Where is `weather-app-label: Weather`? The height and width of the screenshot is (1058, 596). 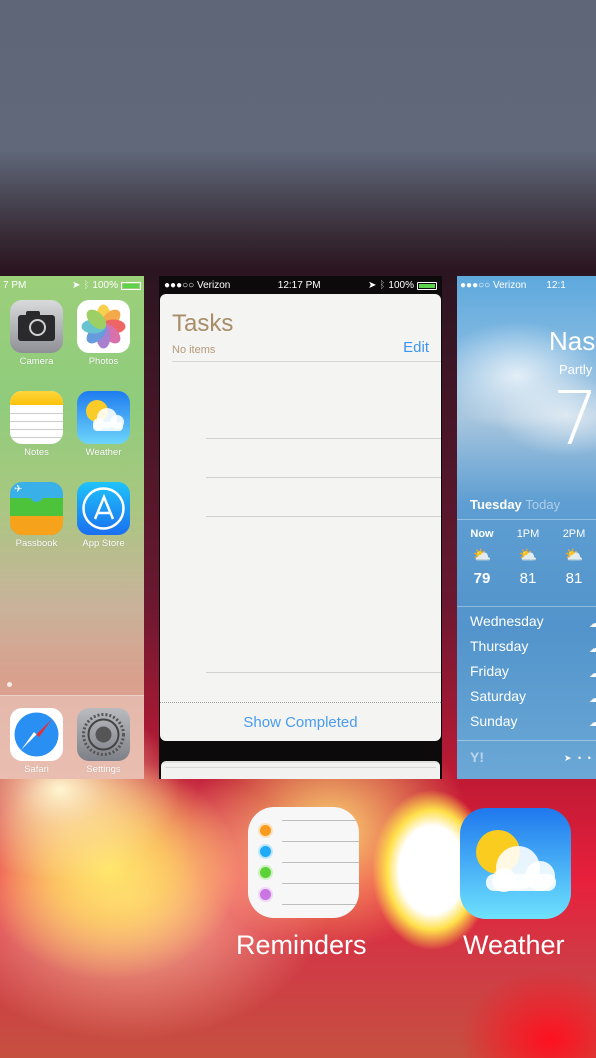
weather-app-label: Weather is located at coordinates (514, 945).